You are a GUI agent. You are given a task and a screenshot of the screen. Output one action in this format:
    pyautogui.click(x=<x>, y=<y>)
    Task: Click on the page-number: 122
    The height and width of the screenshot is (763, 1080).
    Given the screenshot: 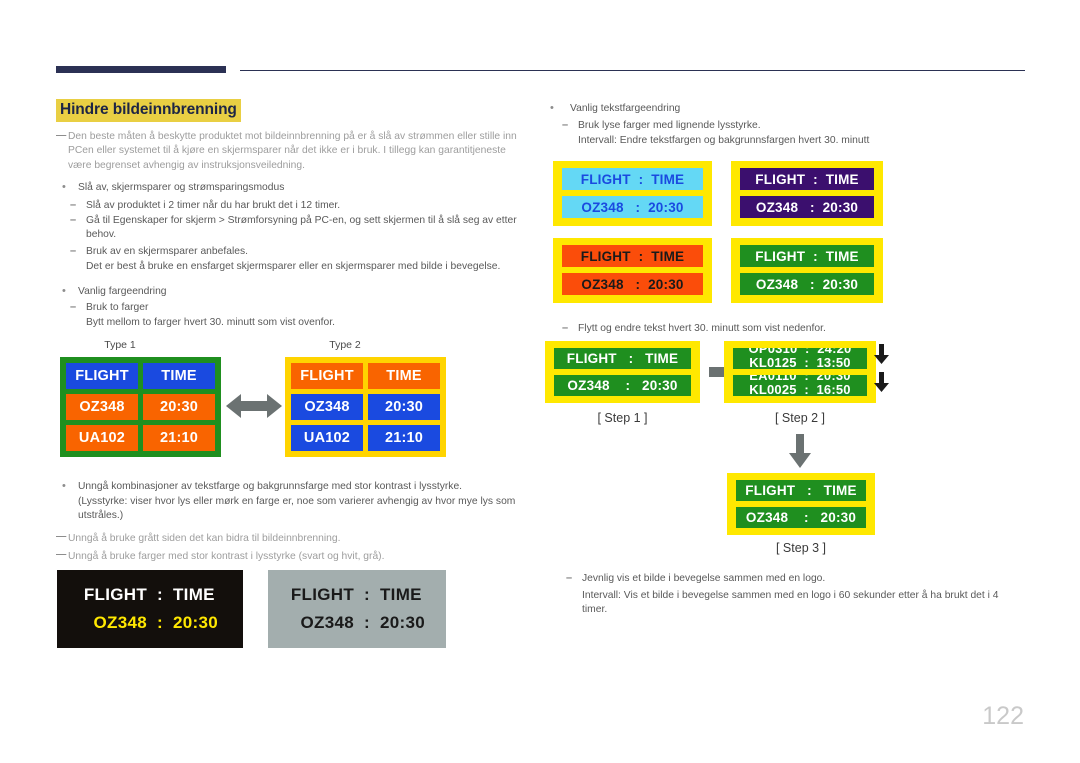 What is the action you would take?
    pyautogui.click(x=1003, y=716)
    